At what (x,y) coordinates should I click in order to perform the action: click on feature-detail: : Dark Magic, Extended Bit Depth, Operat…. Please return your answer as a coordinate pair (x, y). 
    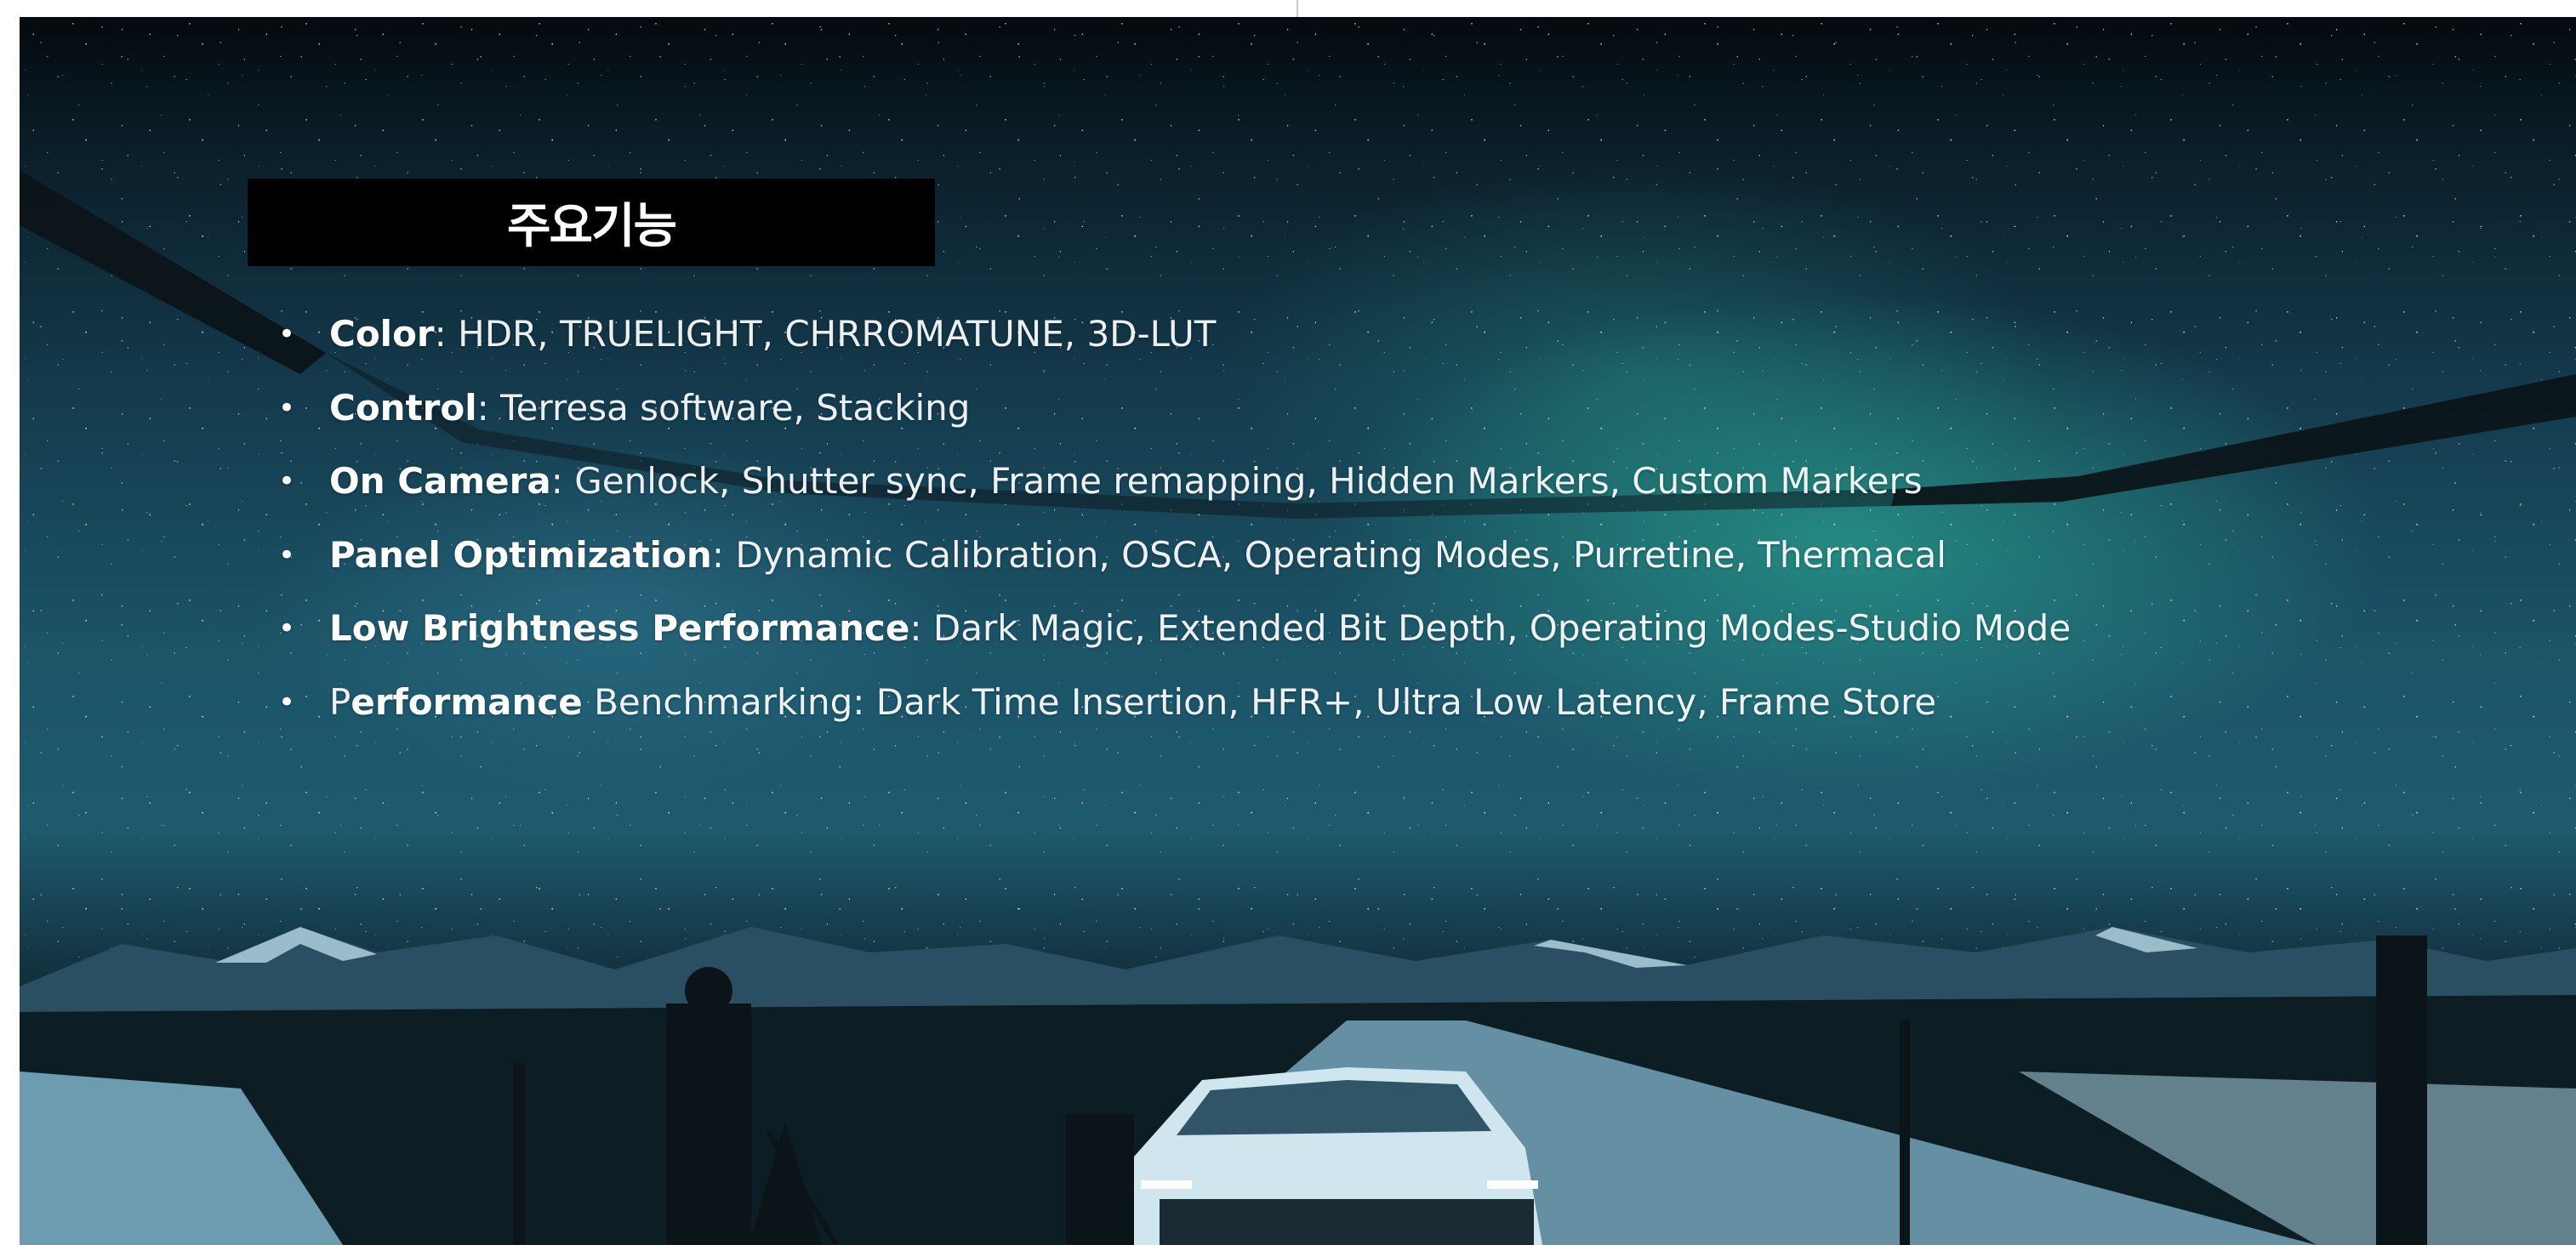
    Looking at the image, I should click on (1491, 628).